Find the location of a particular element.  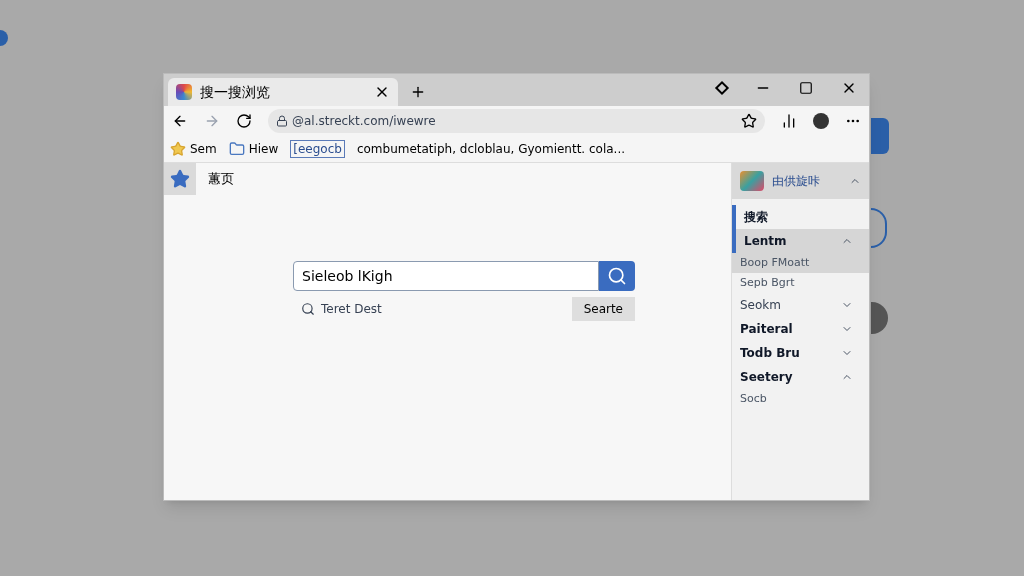

bookmark-item: Hiew is located at coordinates (253, 149).